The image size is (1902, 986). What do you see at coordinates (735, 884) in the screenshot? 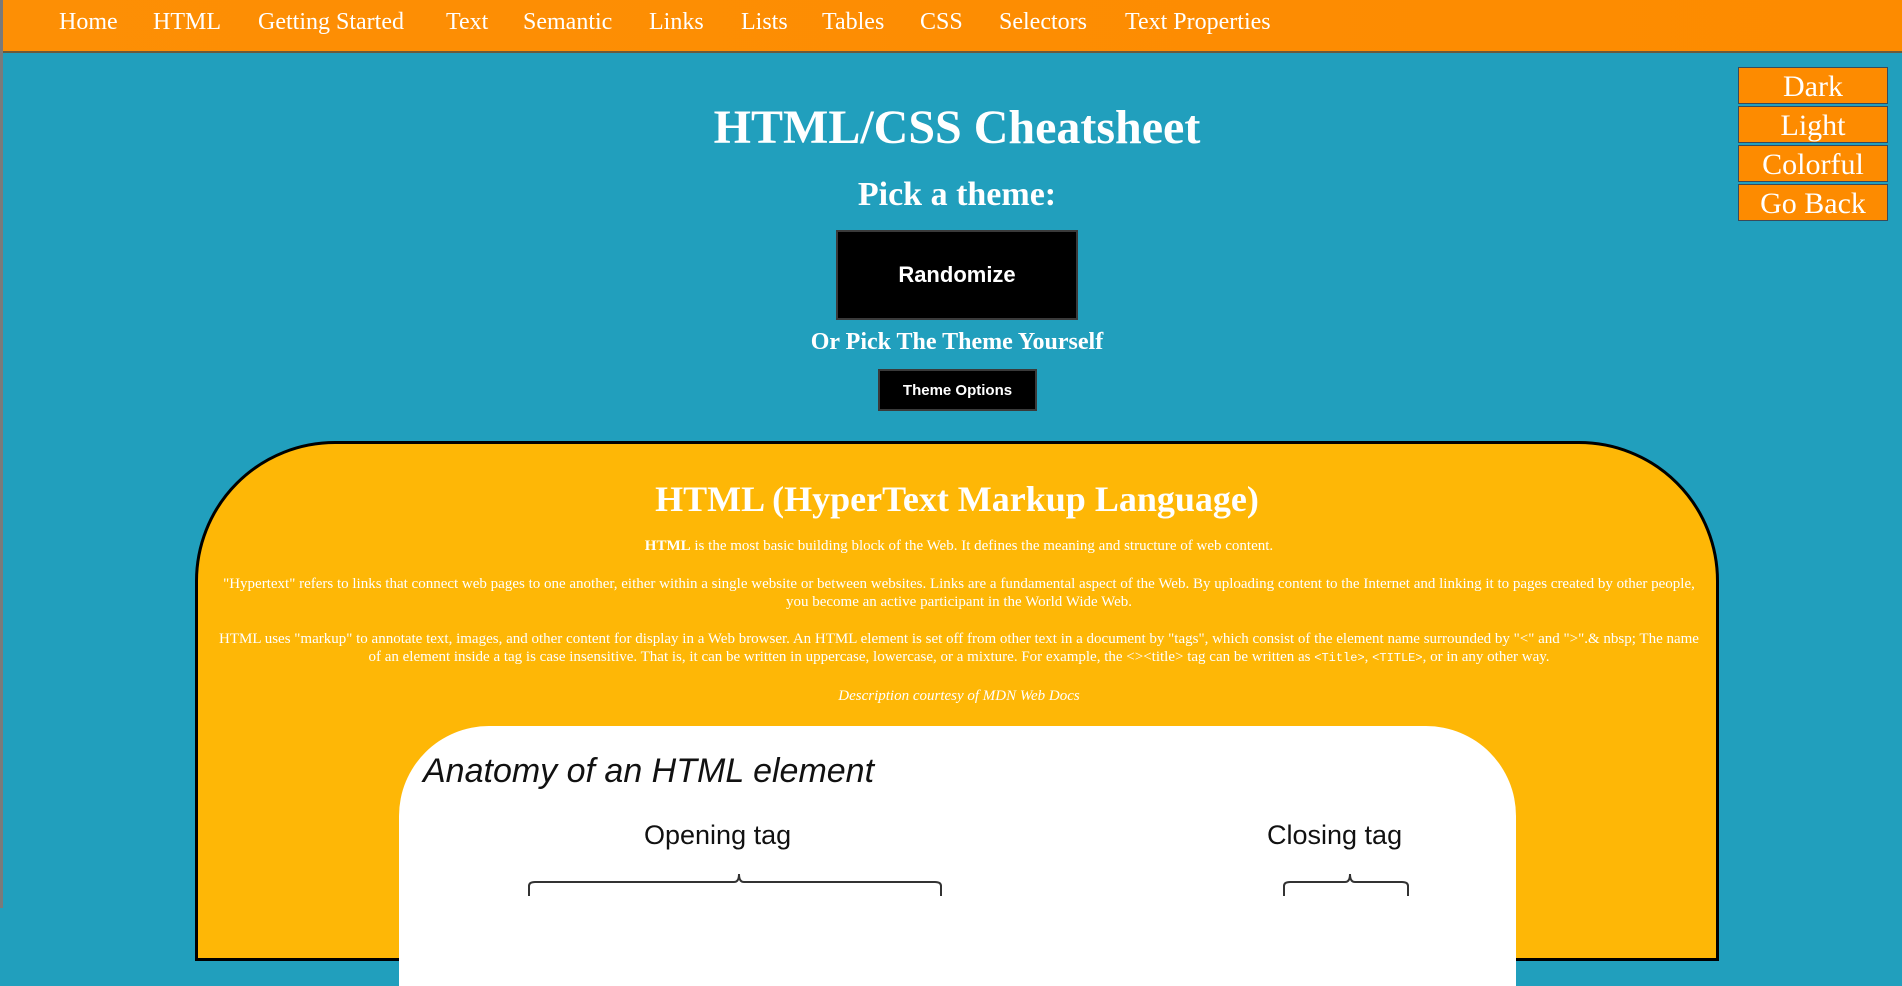
I see `opening-tag-bracket` at bounding box center [735, 884].